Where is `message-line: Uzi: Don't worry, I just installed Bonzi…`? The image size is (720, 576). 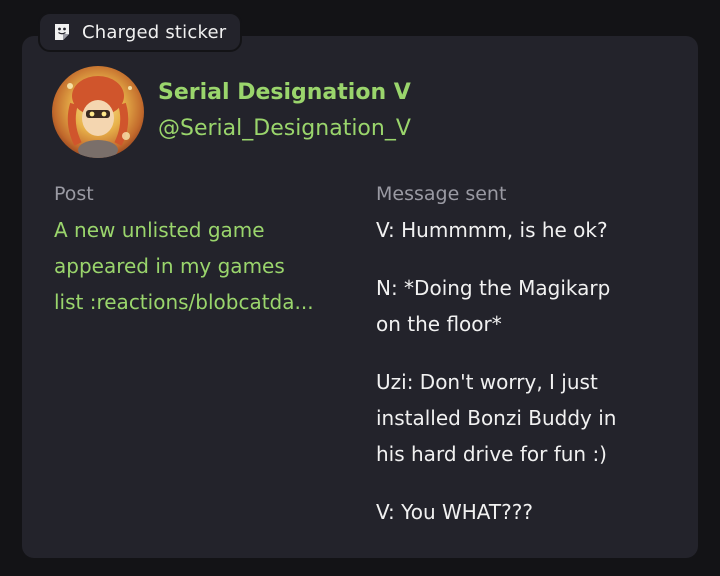 message-line: Uzi: Don't worry, I just installed Bonzi… is located at coordinates (496, 418).